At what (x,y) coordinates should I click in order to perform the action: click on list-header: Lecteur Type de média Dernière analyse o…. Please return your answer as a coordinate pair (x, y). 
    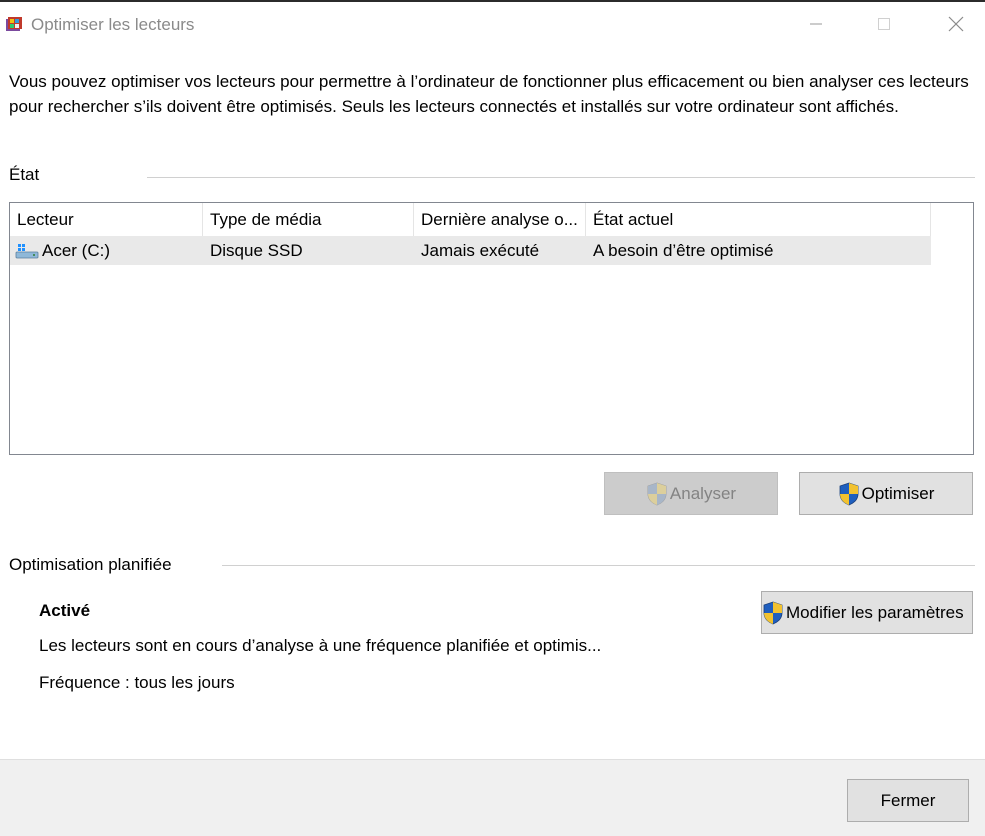
    Looking at the image, I should click on (470, 219).